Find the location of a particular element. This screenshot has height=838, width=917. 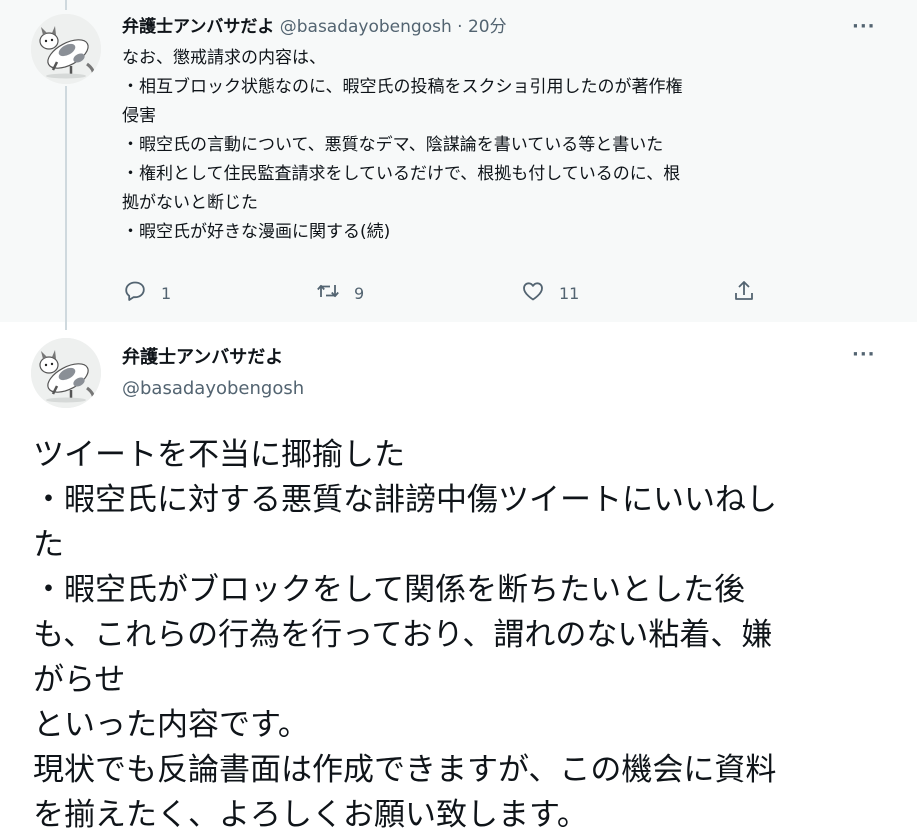

tweet-text-line: も、これらの行為を行っており、謂れのない粘着、嫌 is located at coordinates (403, 635).